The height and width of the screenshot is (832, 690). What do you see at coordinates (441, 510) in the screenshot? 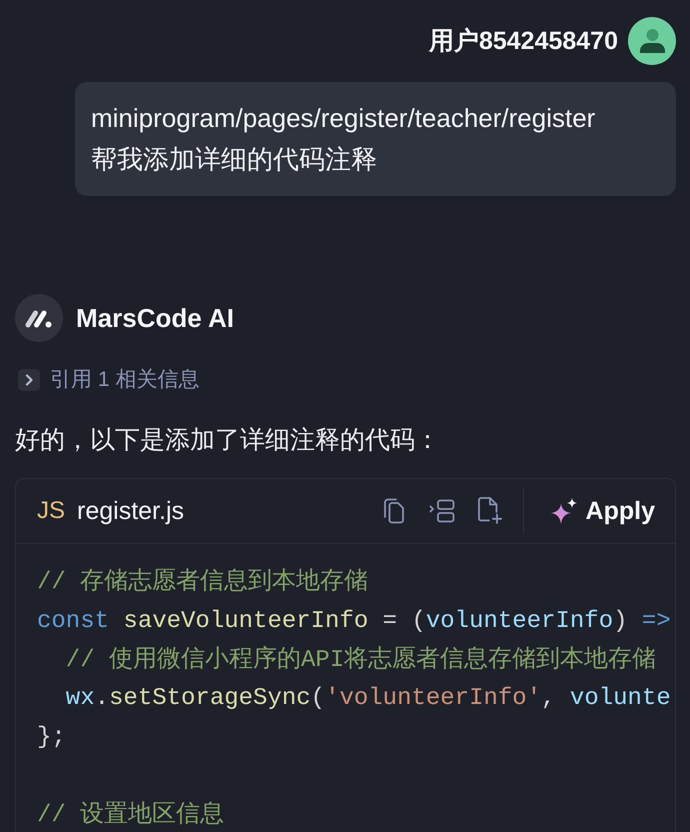
I see `arrow-rows-icon` at bounding box center [441, 510].